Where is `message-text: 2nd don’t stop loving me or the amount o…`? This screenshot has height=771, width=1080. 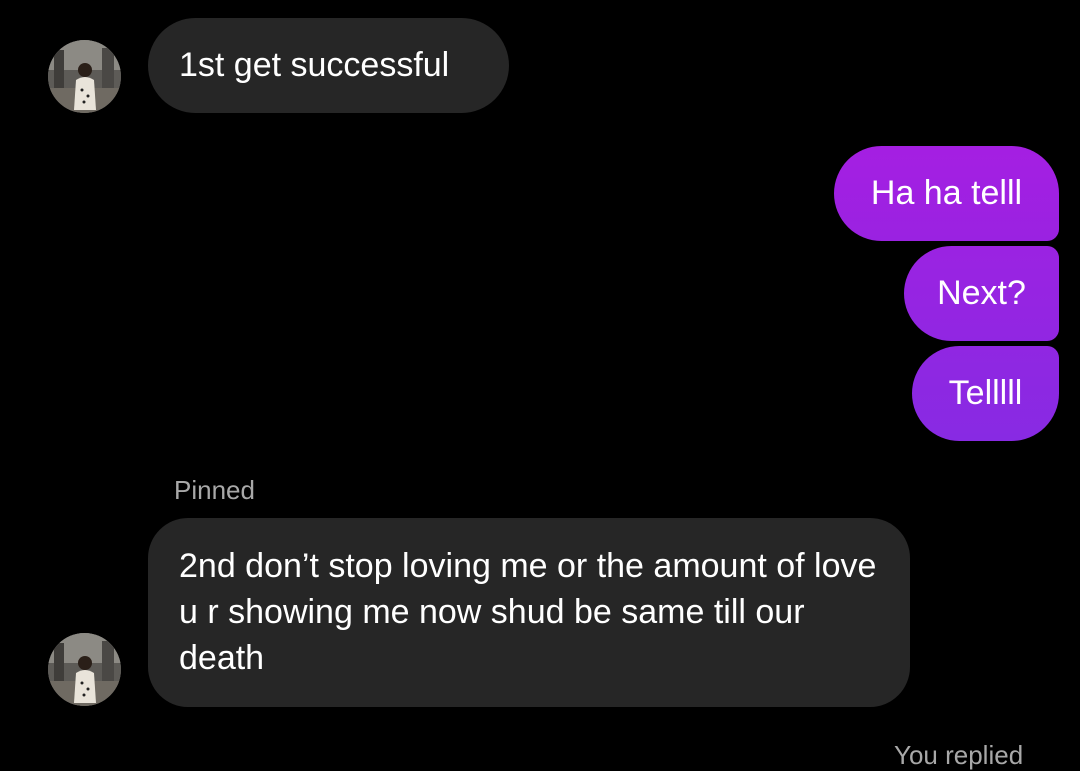
message-text: 2nd don’t stop loving me or the amount o… is located at coordinates (528, 612).